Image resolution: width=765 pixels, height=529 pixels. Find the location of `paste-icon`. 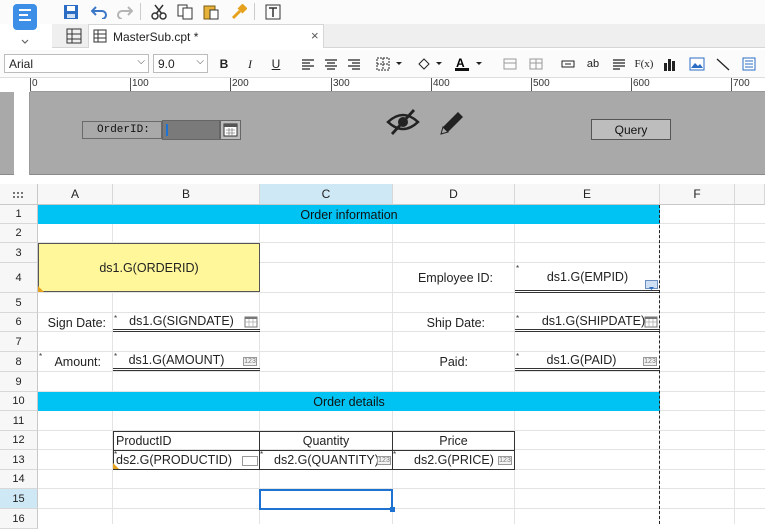

paste-icon is located at coordinates (211, 12).